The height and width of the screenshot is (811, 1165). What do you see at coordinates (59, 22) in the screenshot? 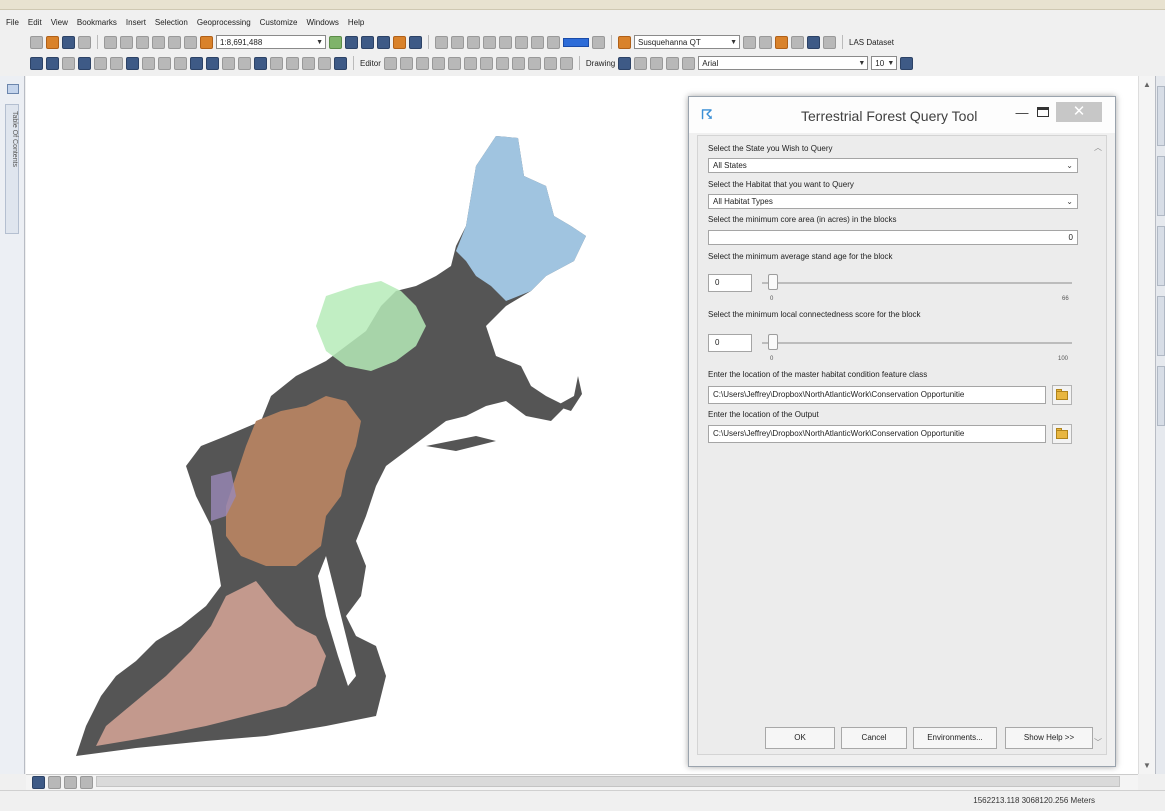
I see `menu-view: View` at bounding box center [59, 22].